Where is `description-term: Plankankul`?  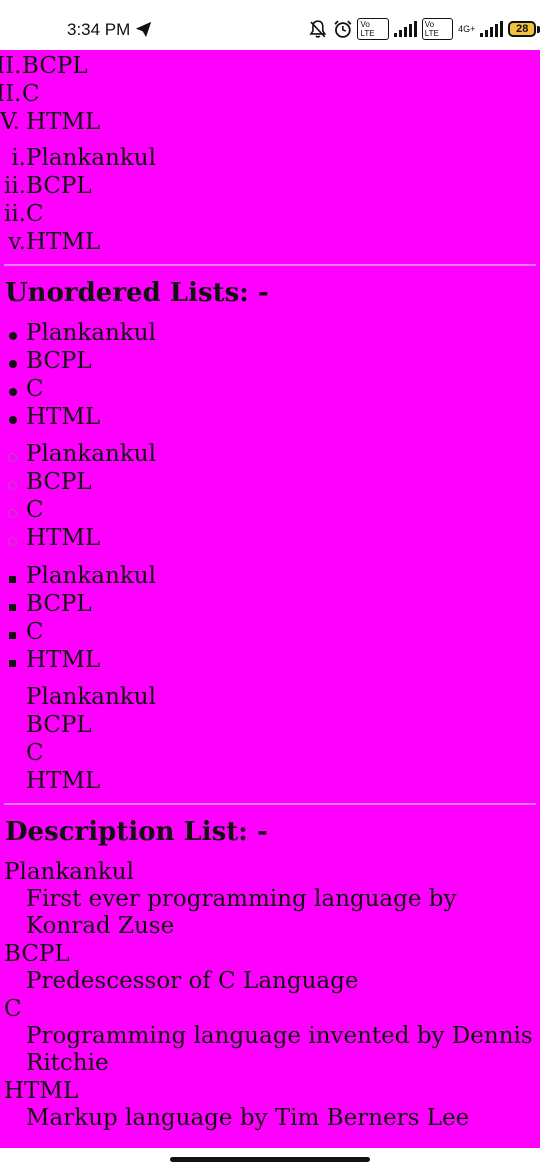
description-term: Plankankul is located at coordinates (69, 872).